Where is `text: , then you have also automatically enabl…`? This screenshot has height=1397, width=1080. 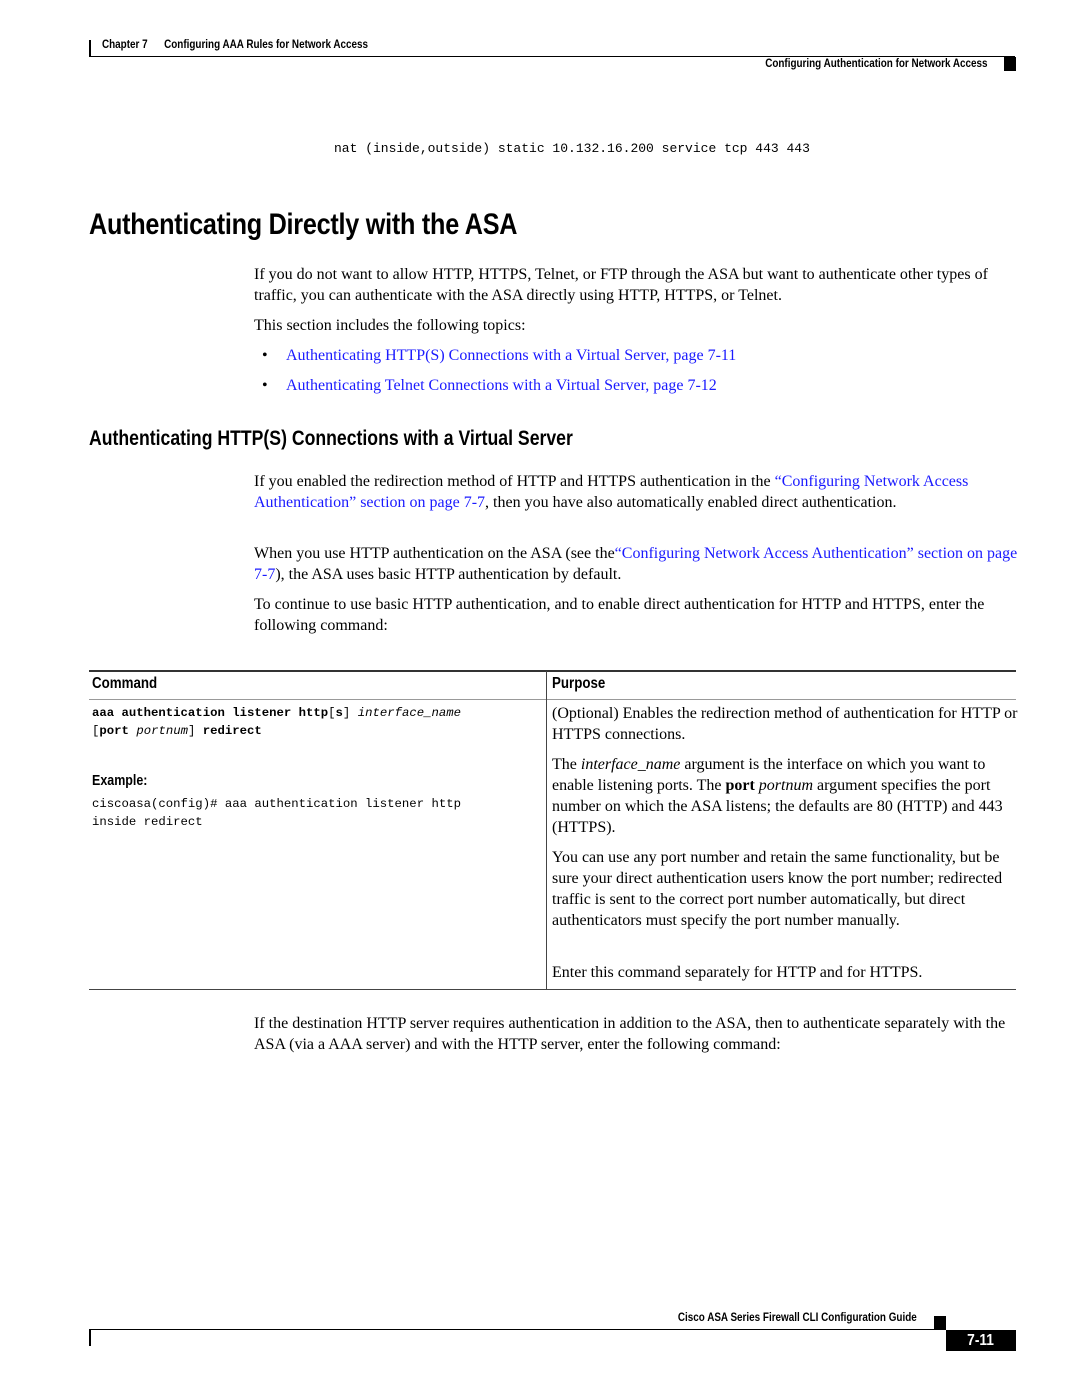
text: , then you have also automatically enabl… is located at coordinates (691, 502).